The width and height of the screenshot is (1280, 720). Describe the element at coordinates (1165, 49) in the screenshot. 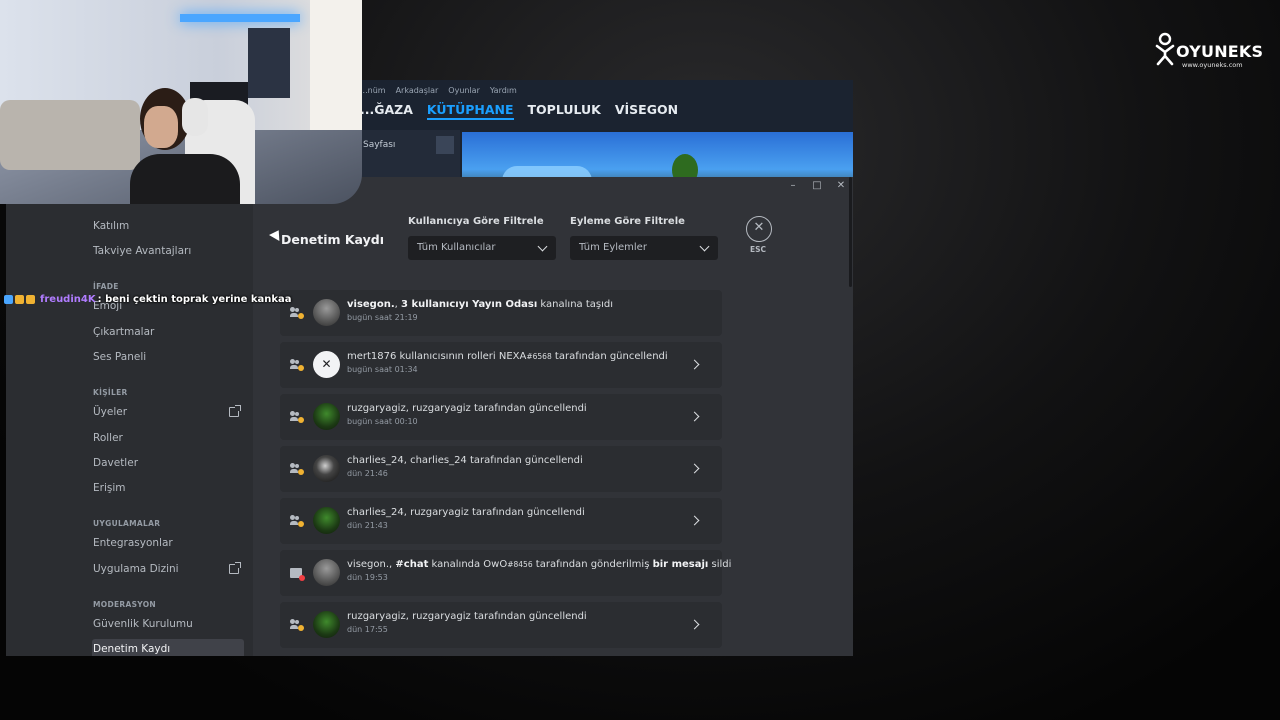

I see `logo-figure-icon` at that location.